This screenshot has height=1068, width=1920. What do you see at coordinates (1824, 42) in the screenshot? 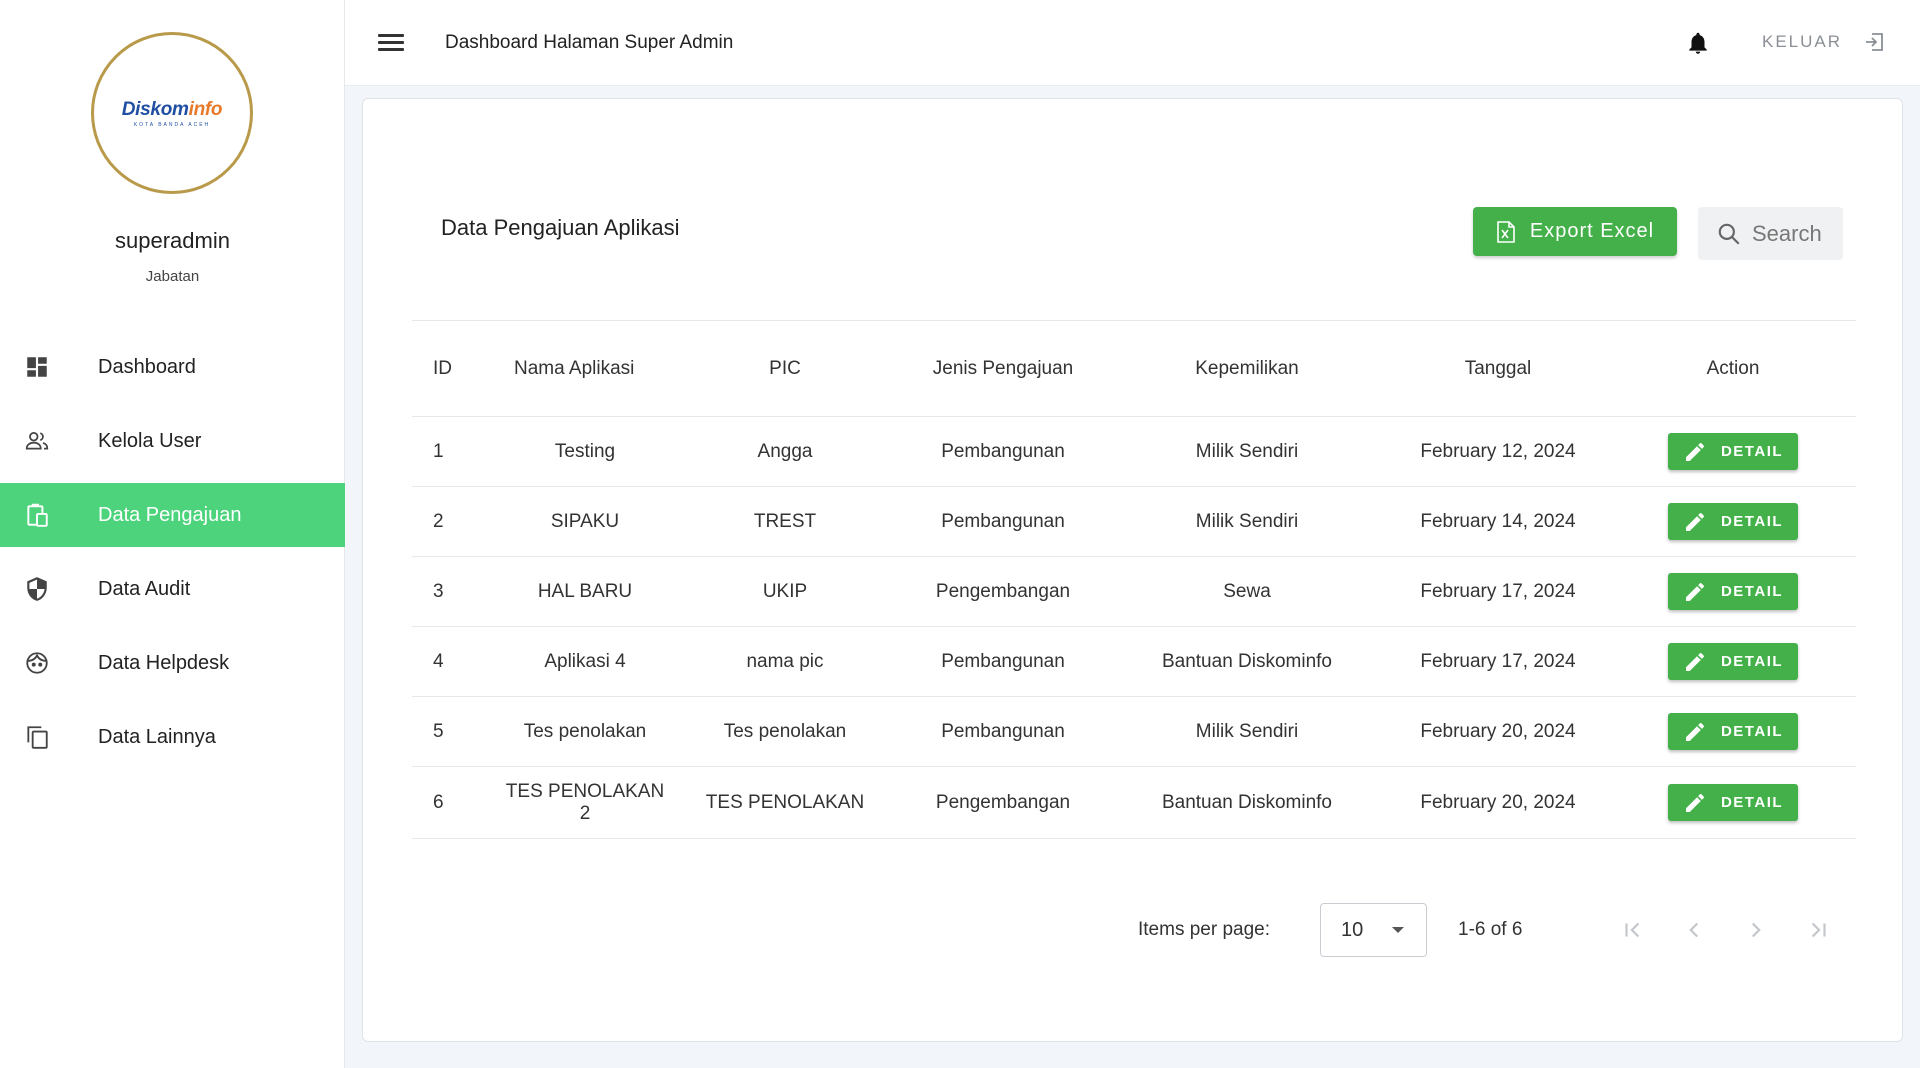
I see `logout-button: KELUAR` at bounding box center [1824, 42].